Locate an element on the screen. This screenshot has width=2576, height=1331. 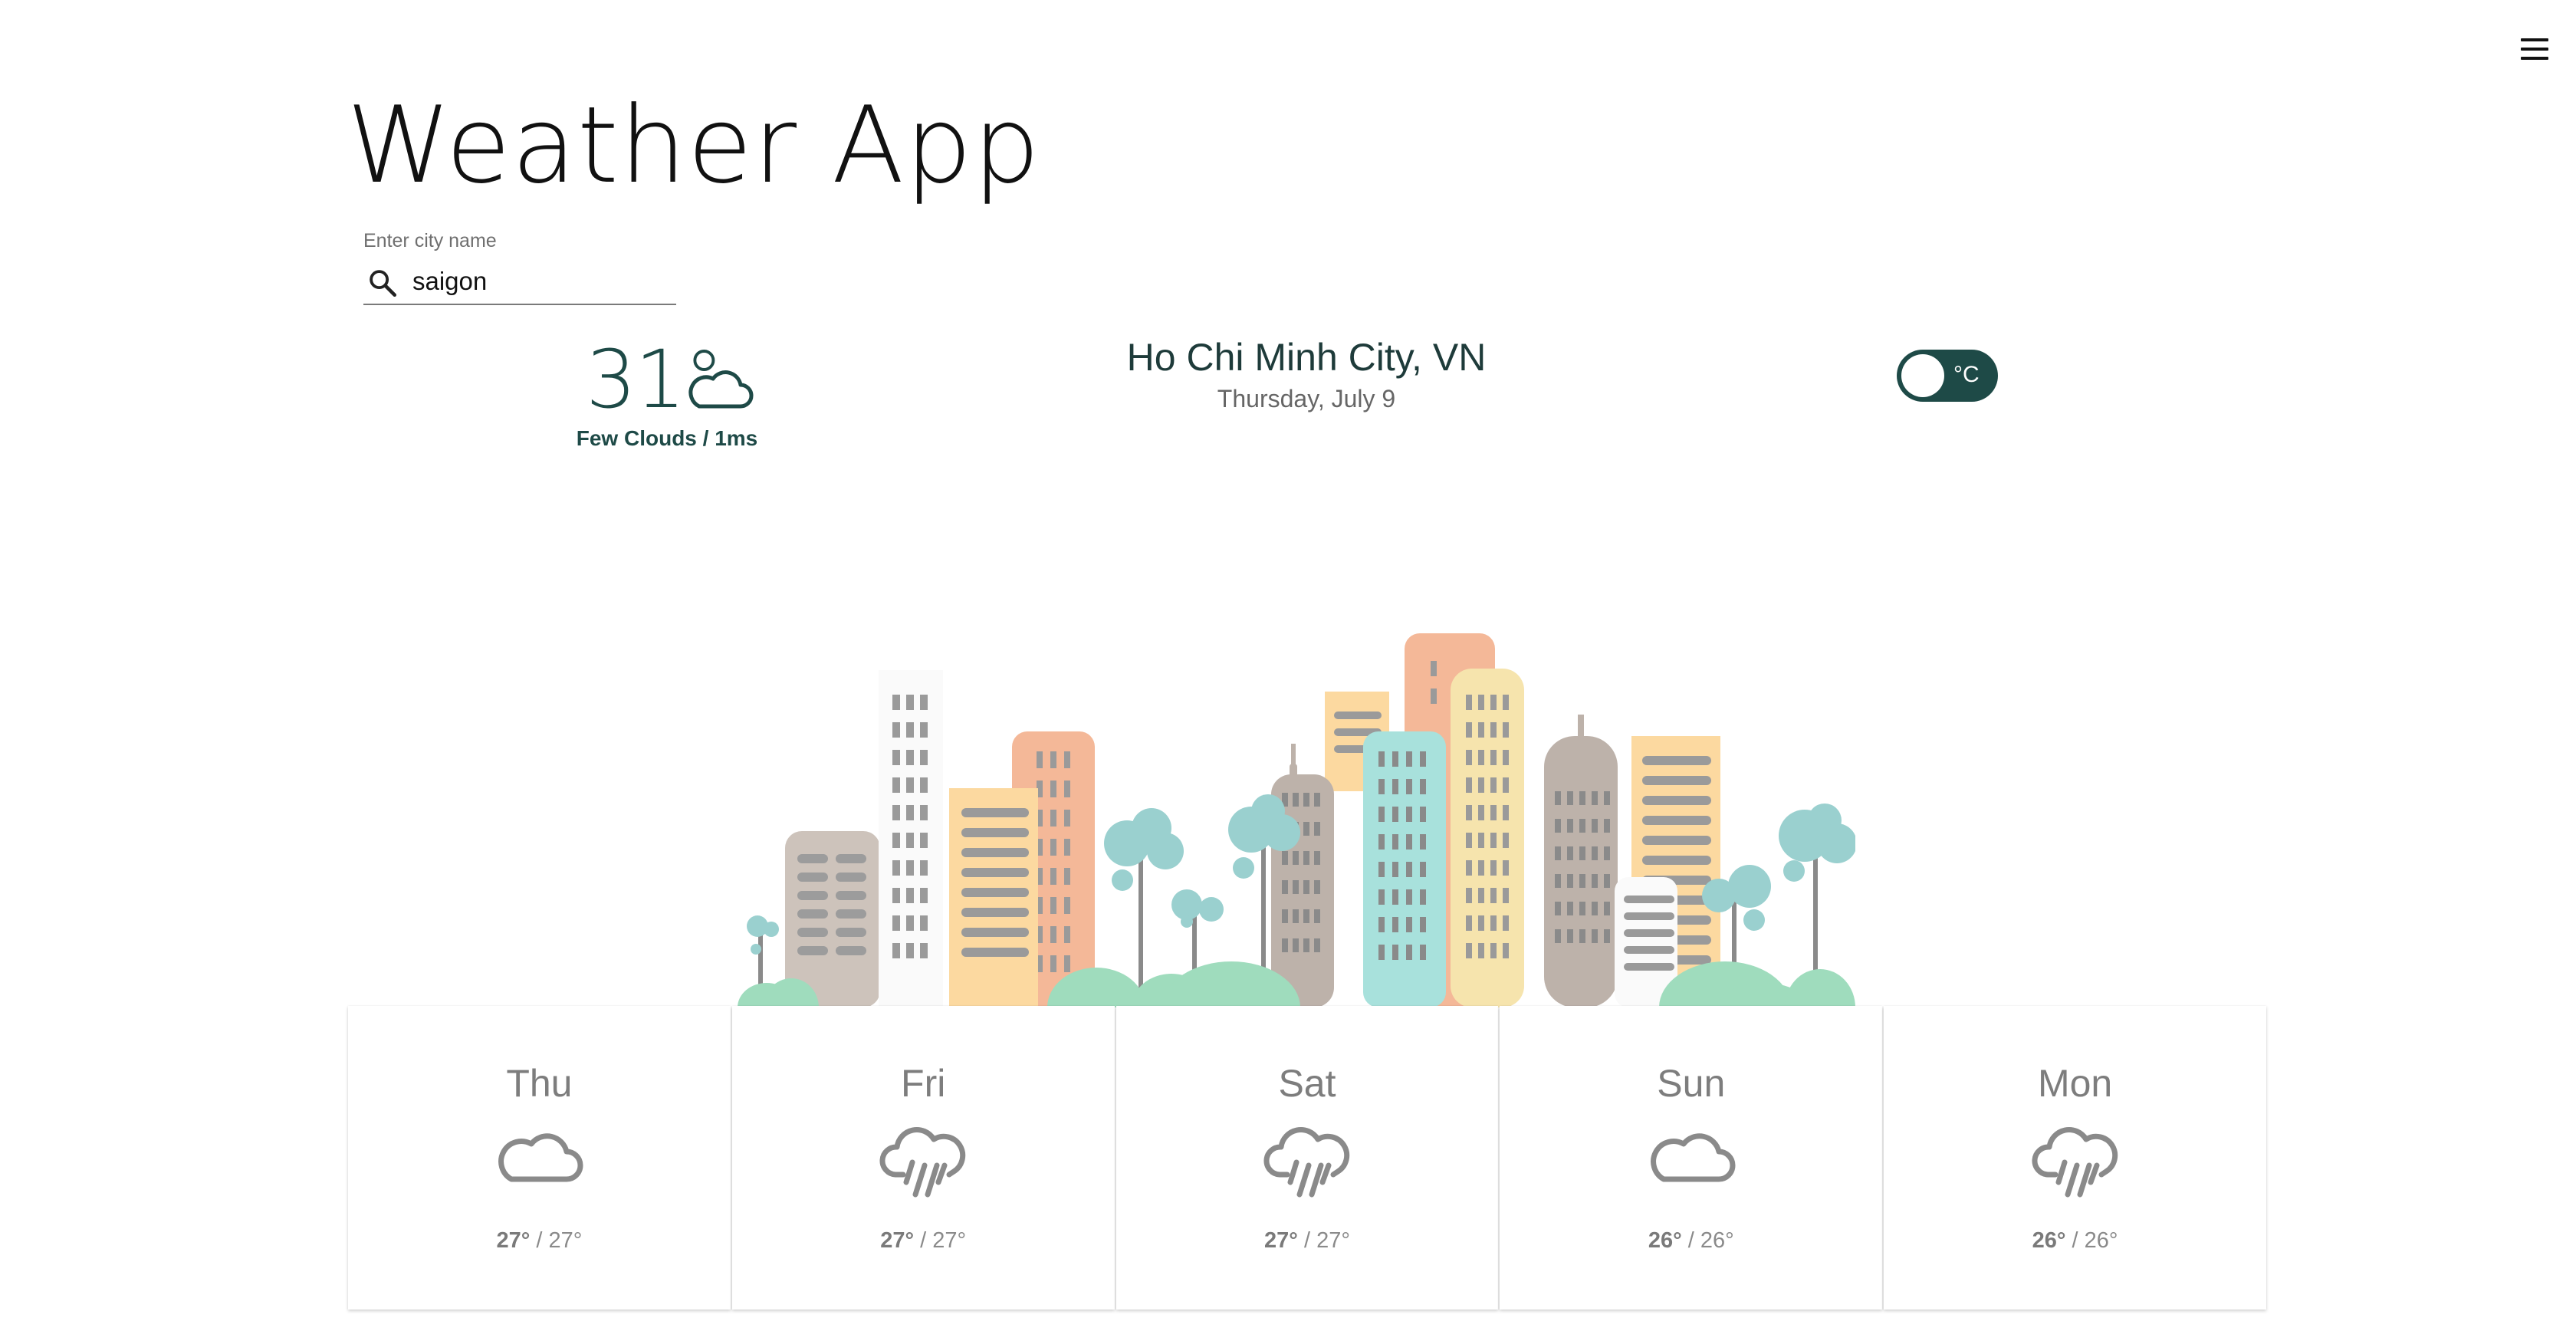
forecast-day-name: Mon is located at coordinates (2075, 1083).